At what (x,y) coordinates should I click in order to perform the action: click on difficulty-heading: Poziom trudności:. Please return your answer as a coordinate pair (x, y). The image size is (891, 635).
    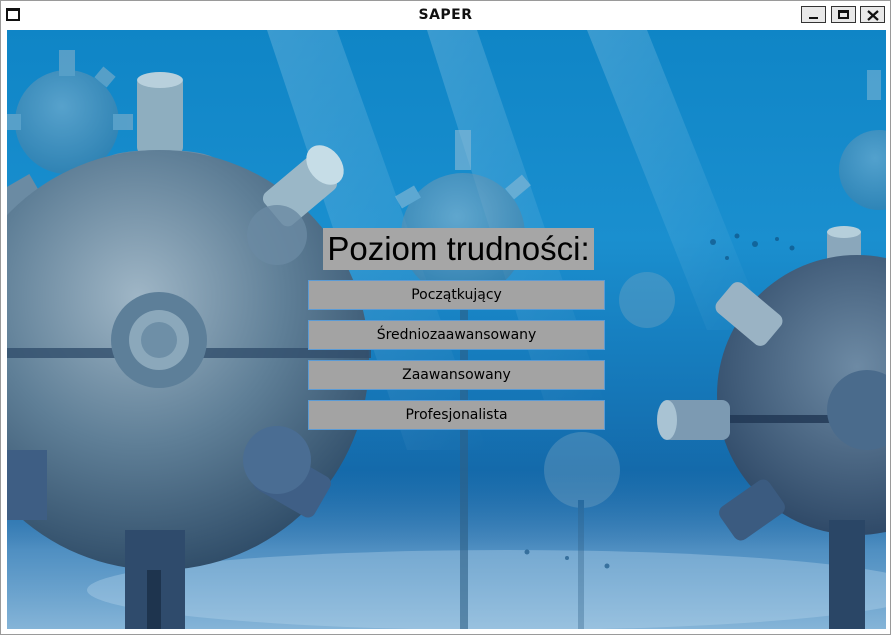
    Looking at the image, I should click on (458, 249).